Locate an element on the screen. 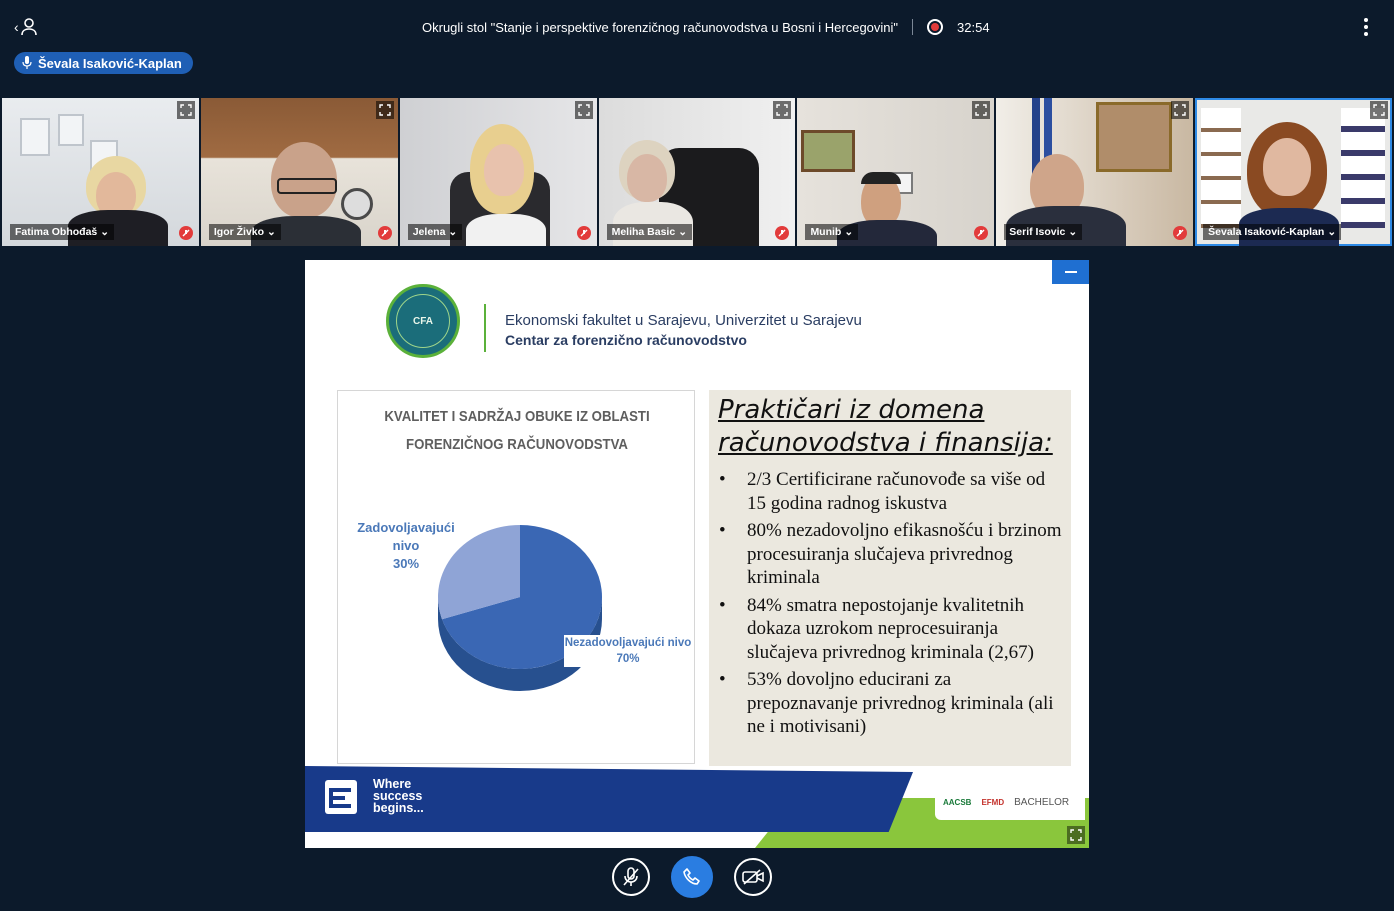 Image resolution: width=1394 pixels, height=911 pixels. participant-name: Igor Živko ⌄ is located at coordinates (244, 232).